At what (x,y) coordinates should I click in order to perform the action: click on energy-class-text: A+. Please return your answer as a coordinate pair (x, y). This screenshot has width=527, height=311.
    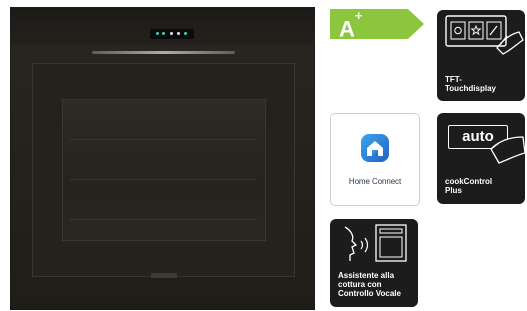
    Looking at the image, I should click on (350, 25).